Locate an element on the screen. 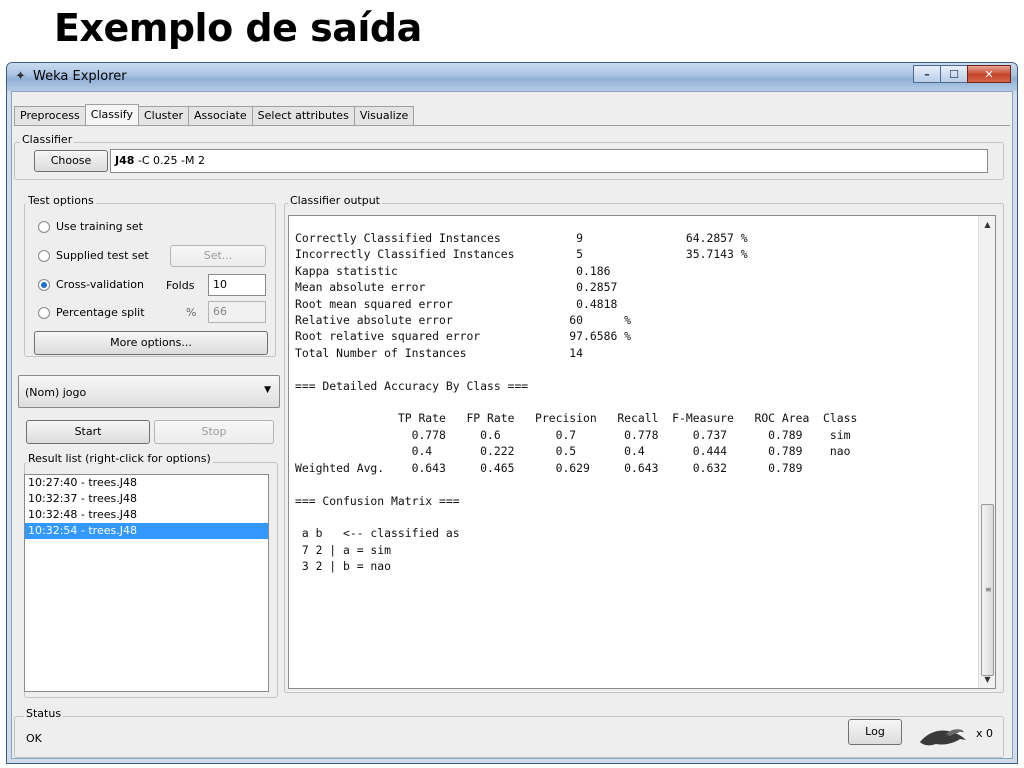  start-button: Start is located at coordinates (88, 432).